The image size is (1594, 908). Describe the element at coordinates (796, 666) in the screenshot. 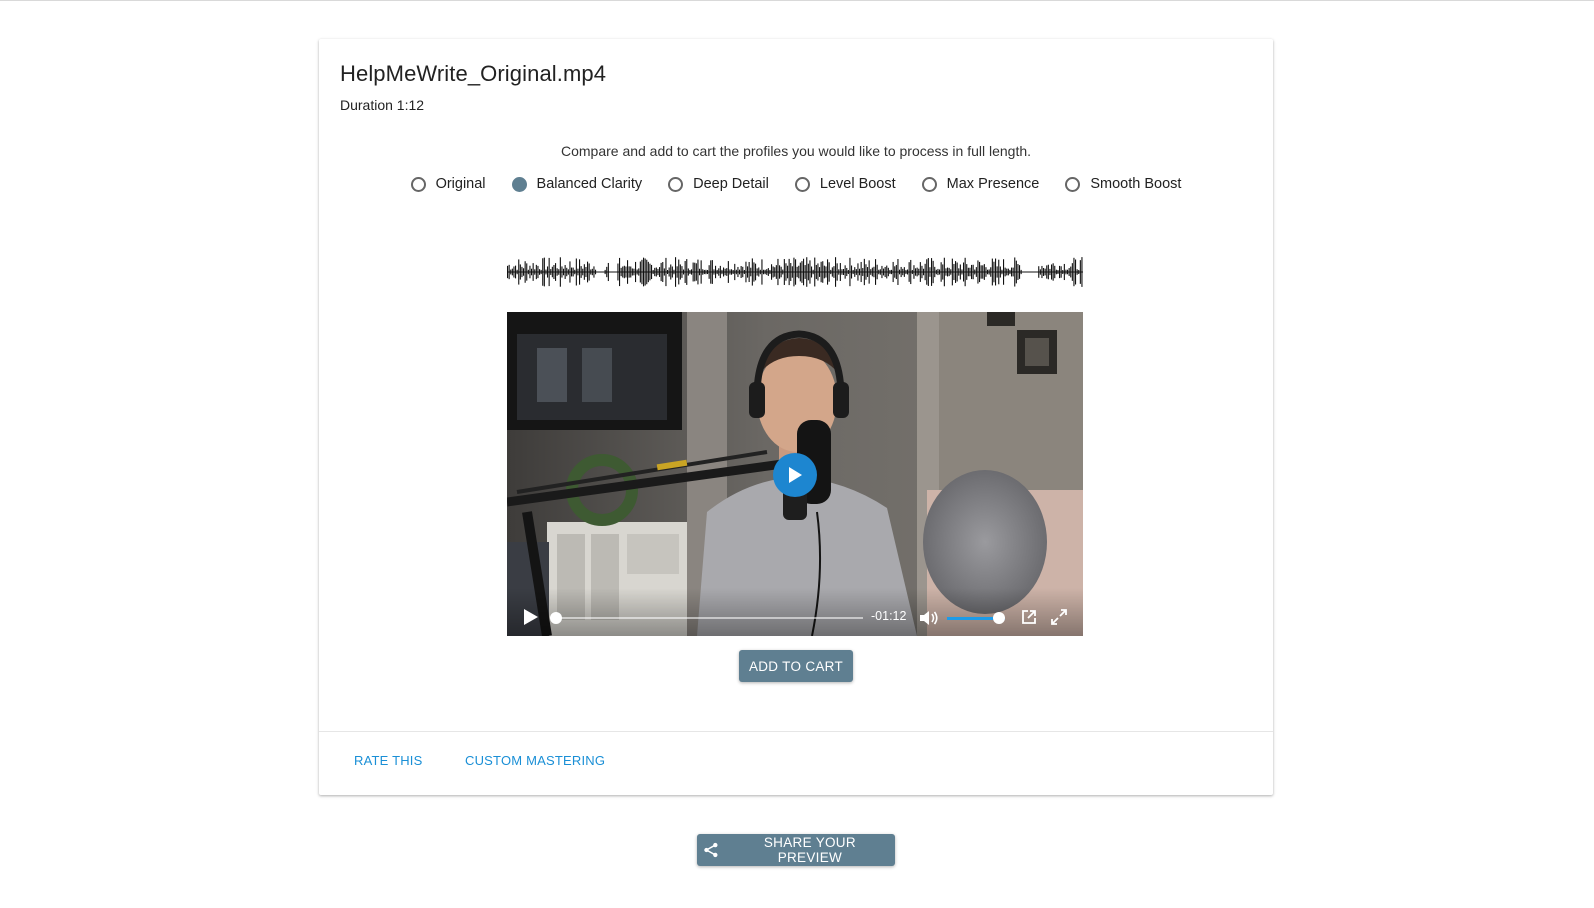

I see `add-to-cart-button: ADD TO CART` at that location.